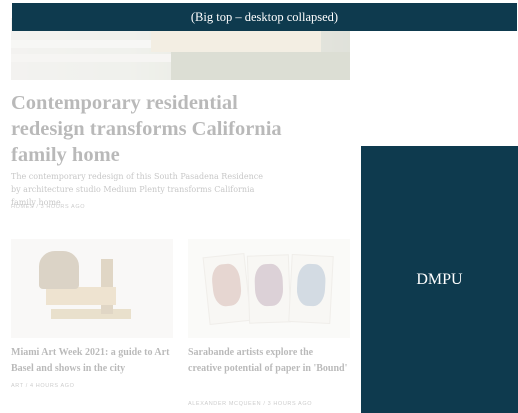 The height and width of the screenshot is (413, 518). Describe the element at coordinates (22, 207) in the screenshot. I see `hero-category-link: HOMES` at that location.